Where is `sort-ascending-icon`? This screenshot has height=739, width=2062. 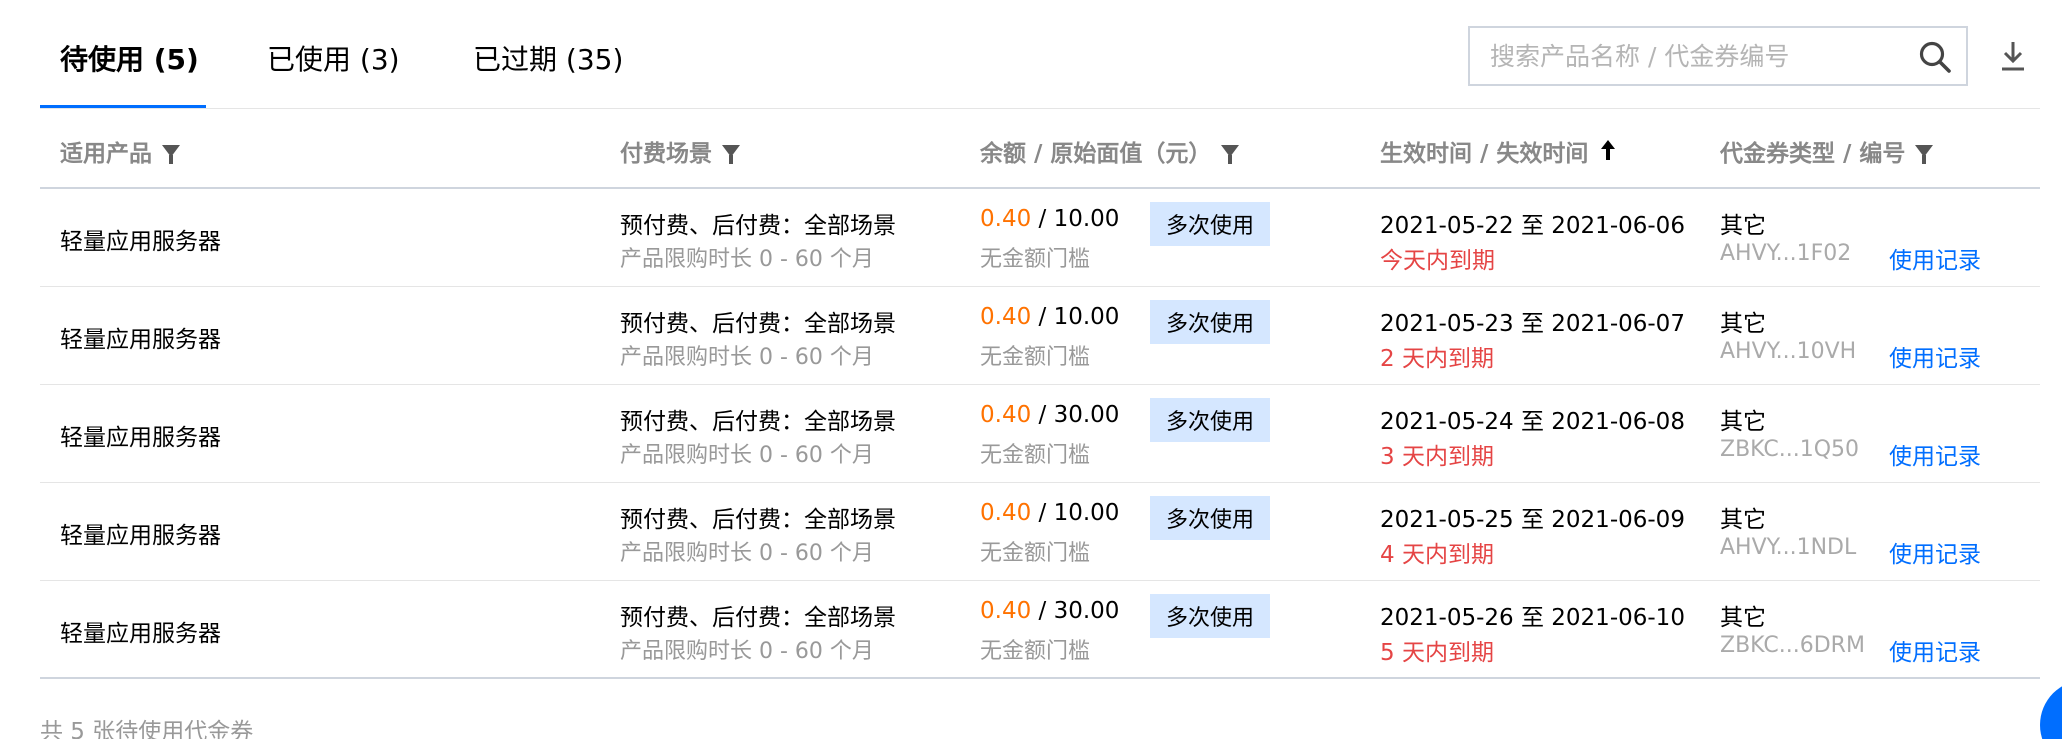 sort-ascending-icon is located at coordinates (1608, 151).